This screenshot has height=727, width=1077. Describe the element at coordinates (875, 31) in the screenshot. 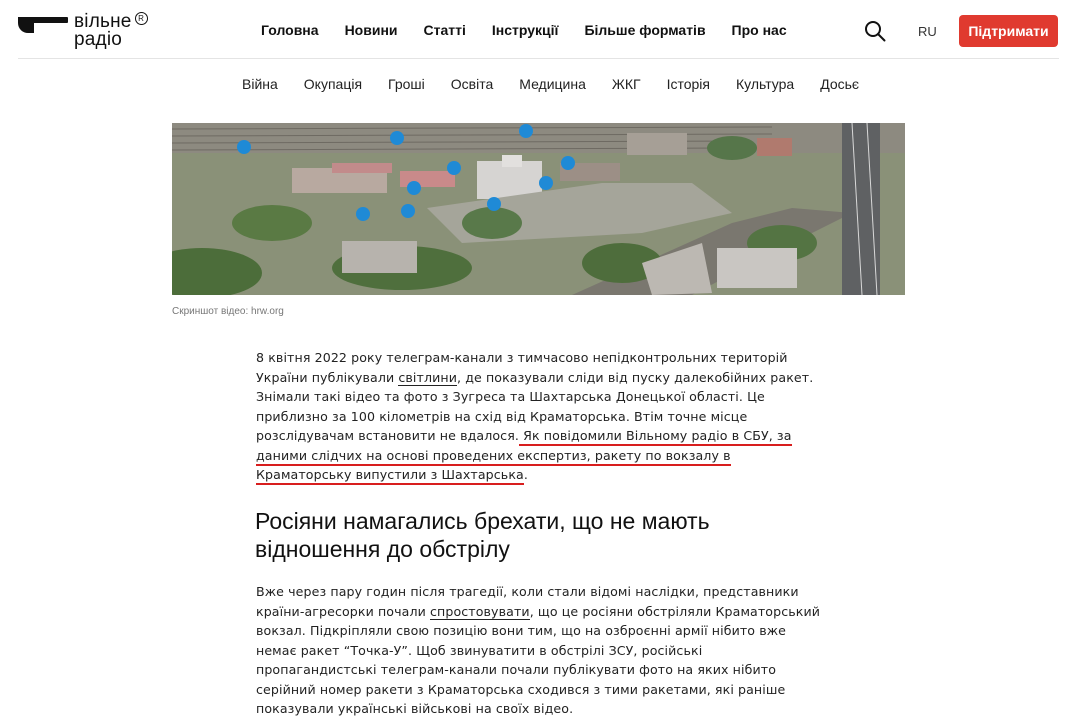

I see `search-icon` at that location.